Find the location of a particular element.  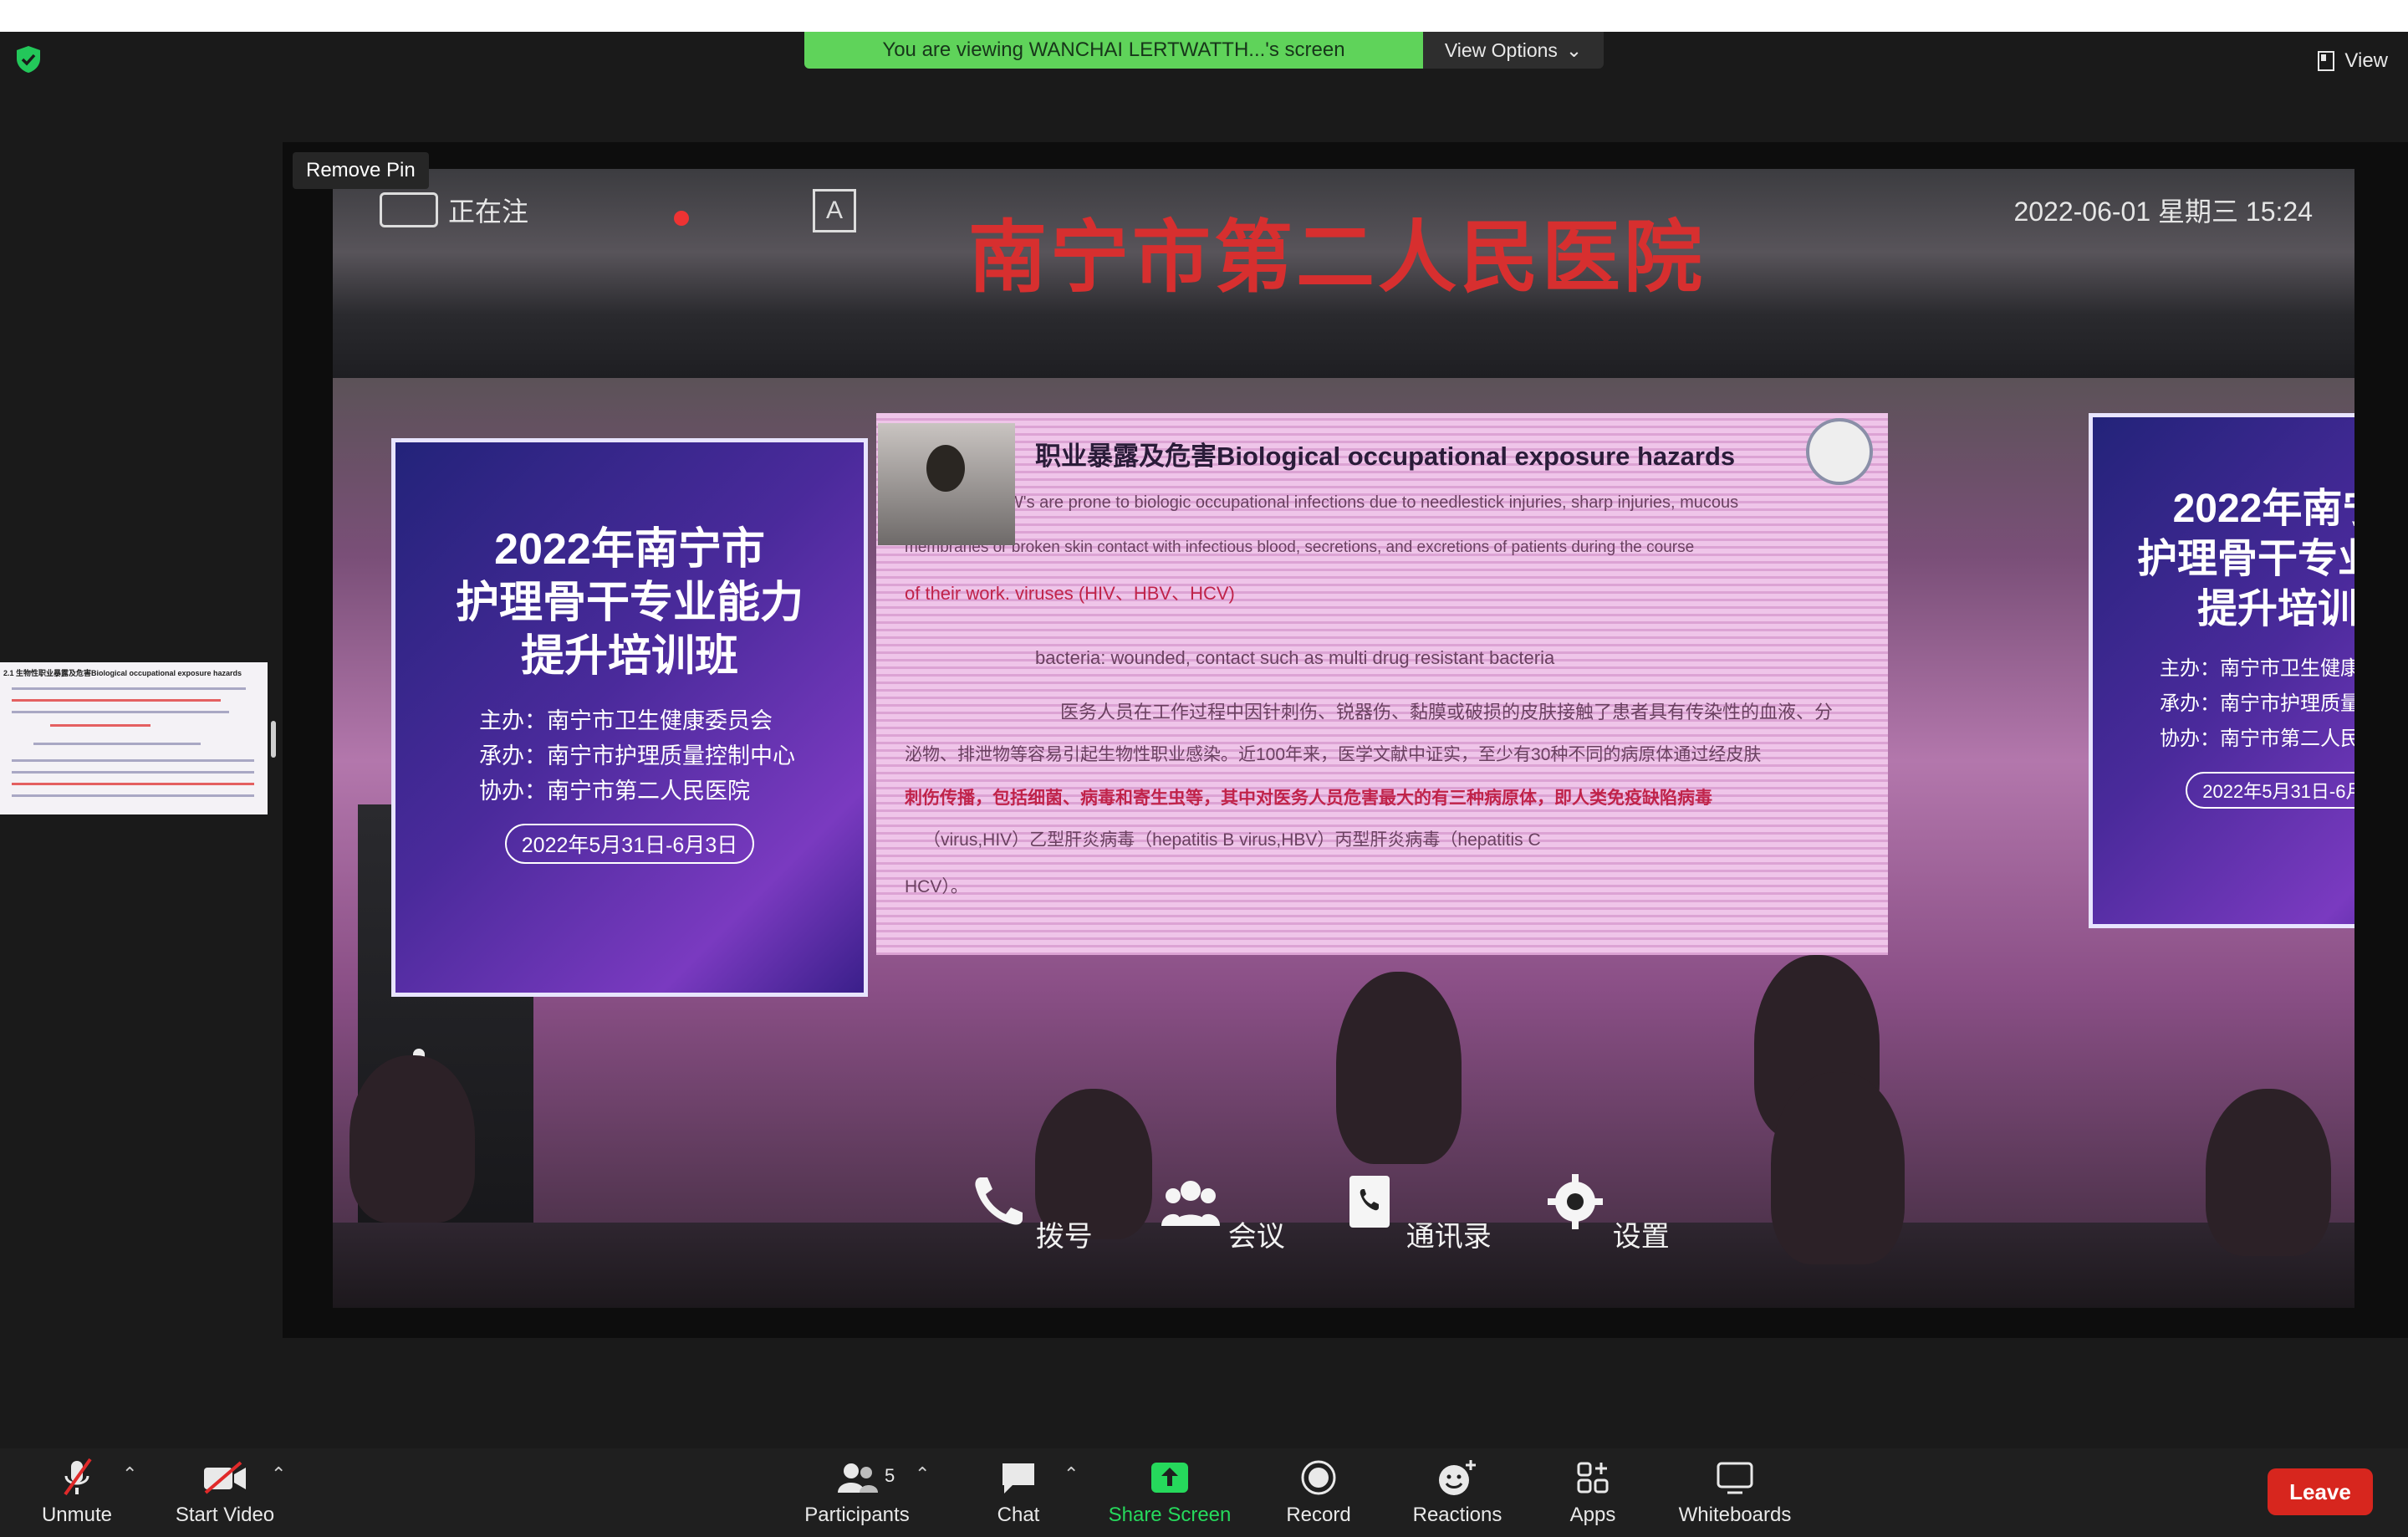

participants-button: Participants is located at coordinates (857, 1493).